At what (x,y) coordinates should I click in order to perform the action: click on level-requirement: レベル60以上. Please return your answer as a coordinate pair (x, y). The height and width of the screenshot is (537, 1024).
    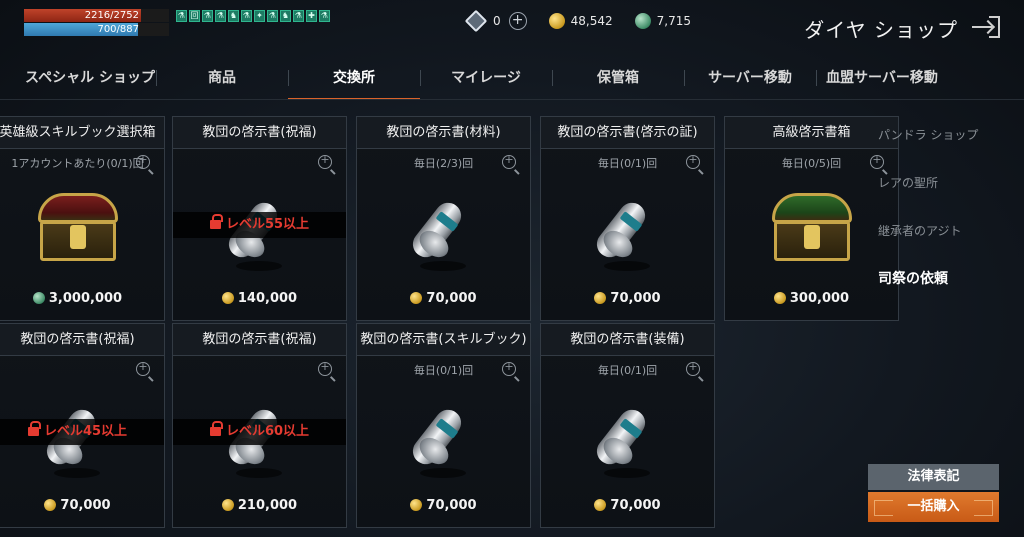
    Looking at the image, I should click on (267, 431).